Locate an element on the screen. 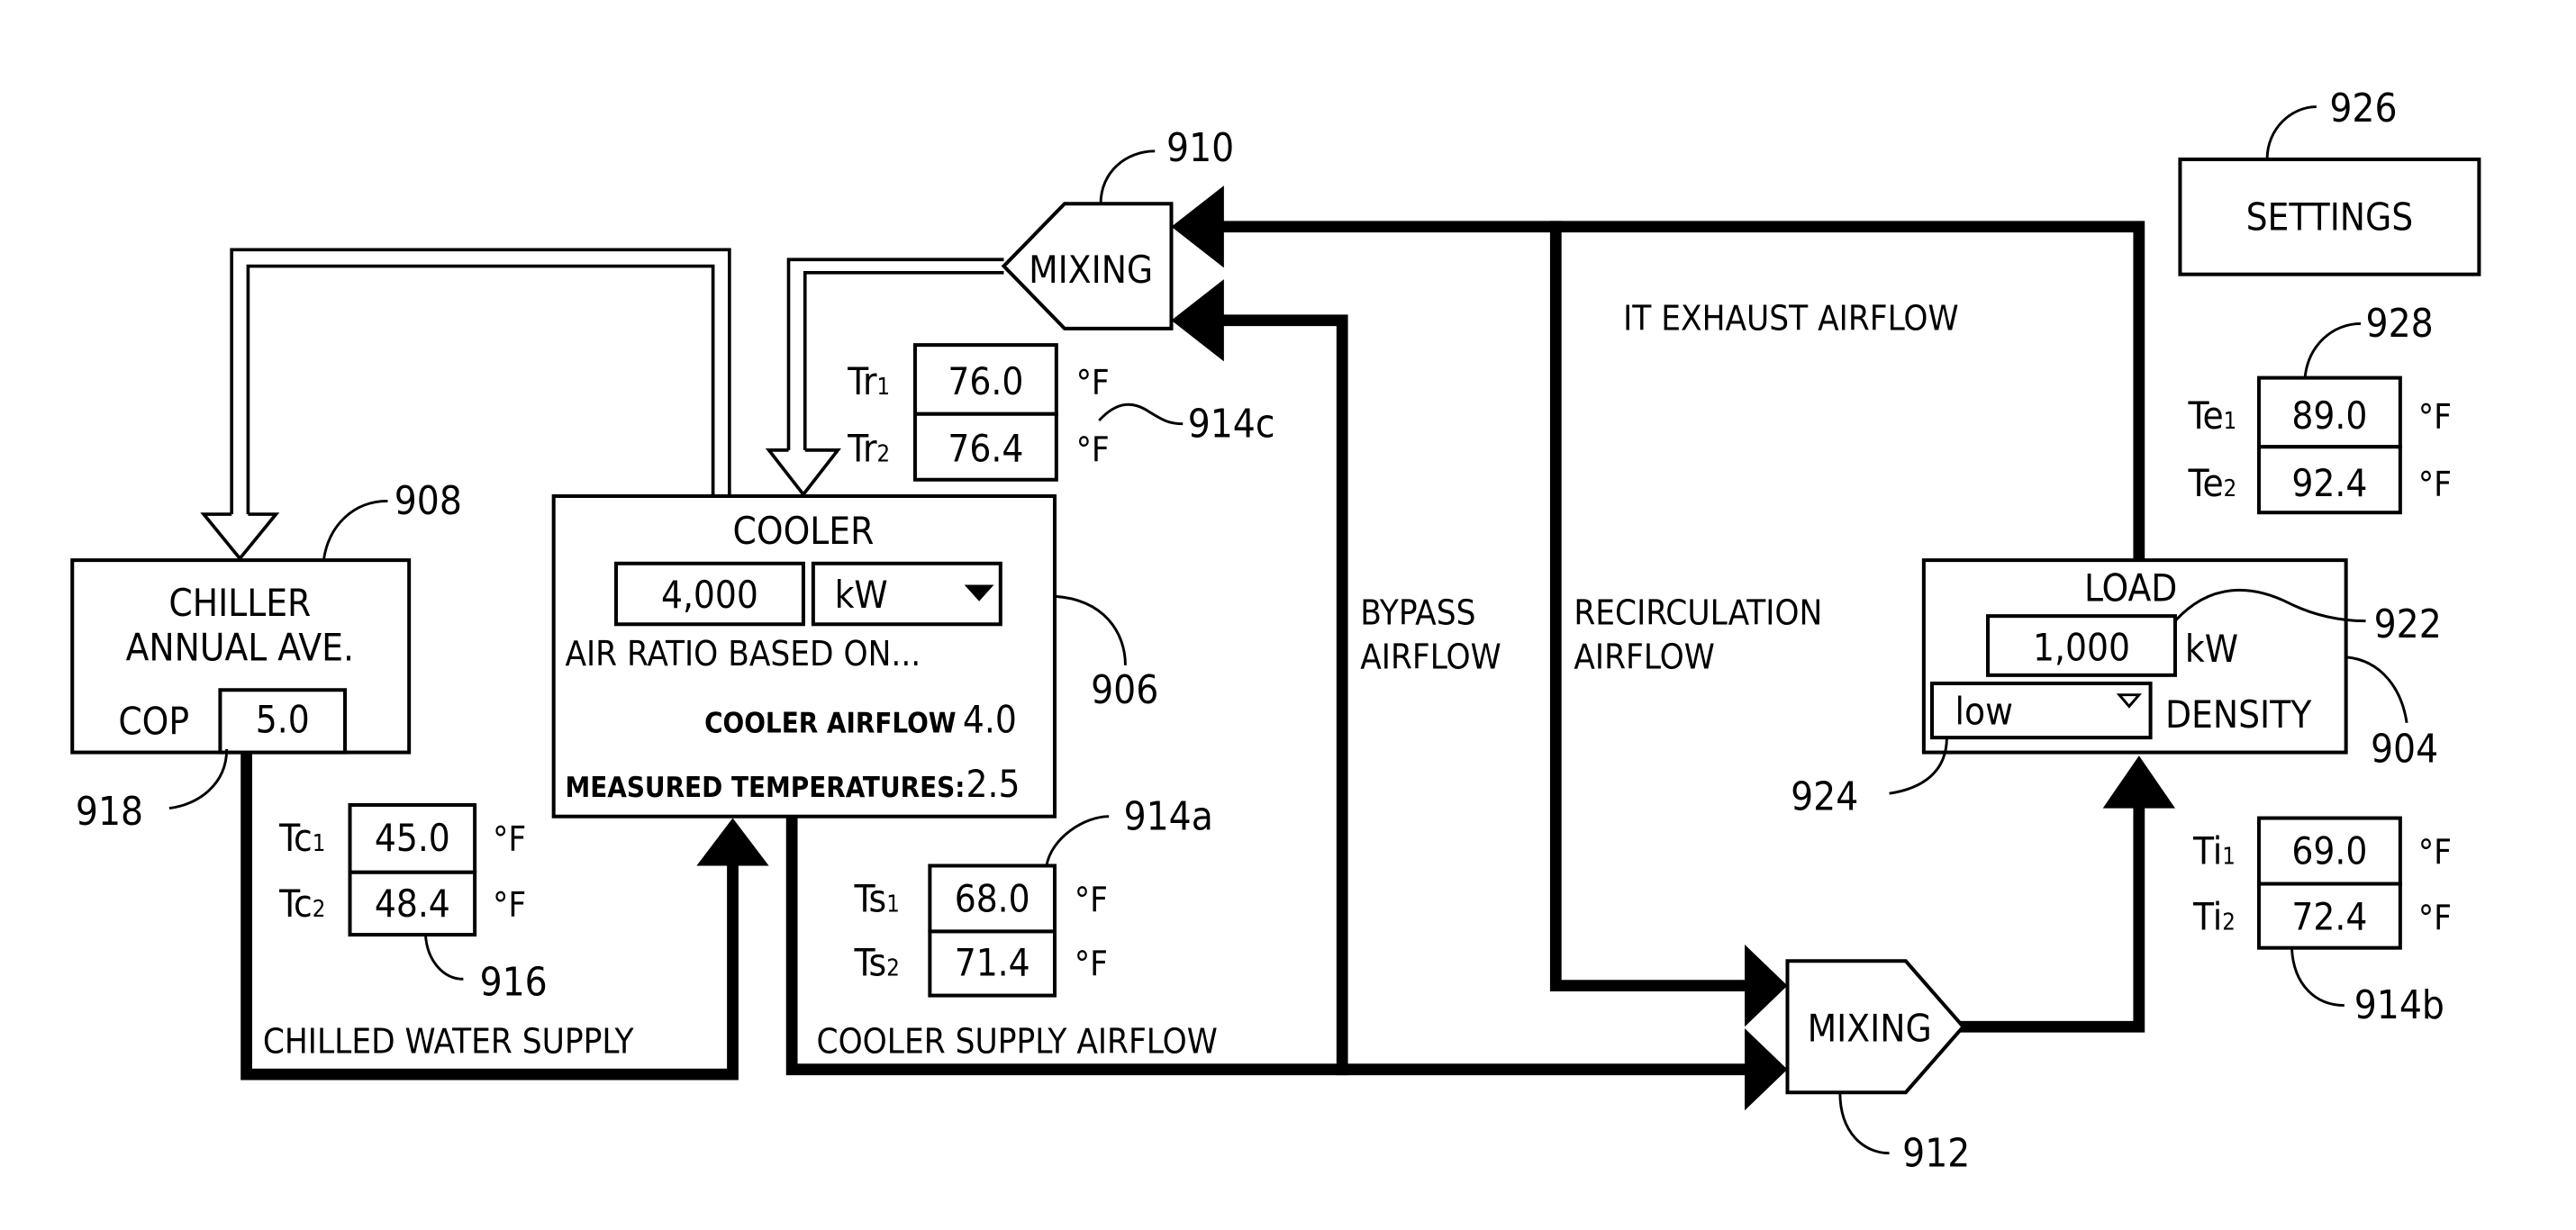 The width and height of the screenshot is (2576, 1230). density-value: low is located at coordinates (1984, 712).